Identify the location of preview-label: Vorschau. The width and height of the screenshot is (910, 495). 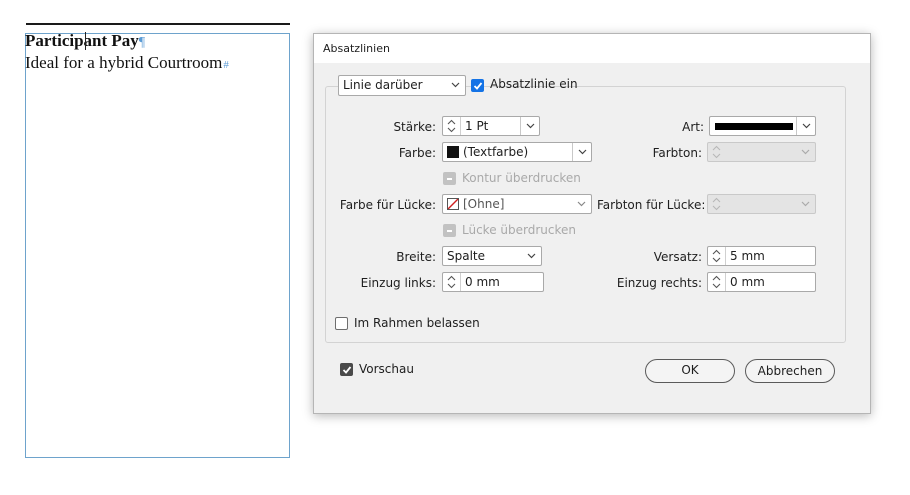
(386, 369).